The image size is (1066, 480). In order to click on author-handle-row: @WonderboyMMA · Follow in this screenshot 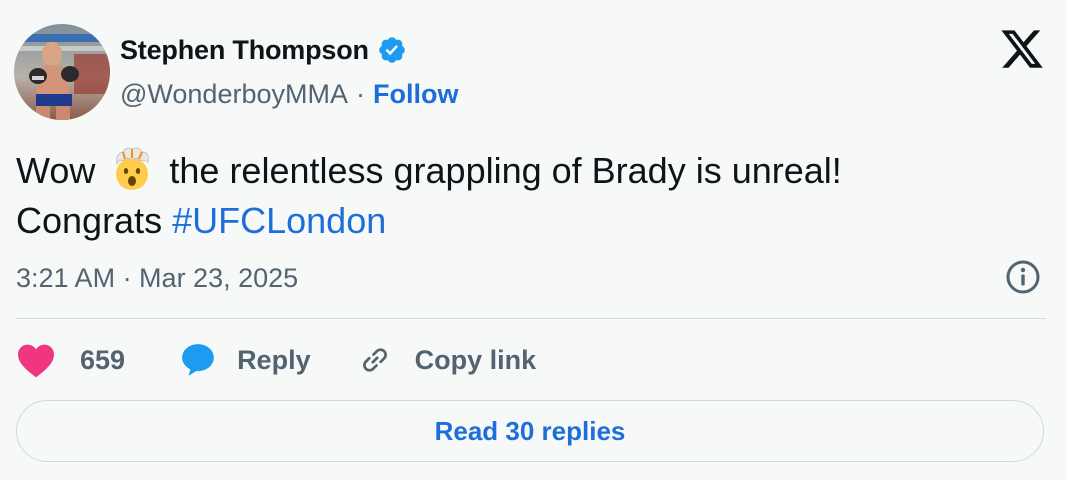, I will do `click(289, 94)`.